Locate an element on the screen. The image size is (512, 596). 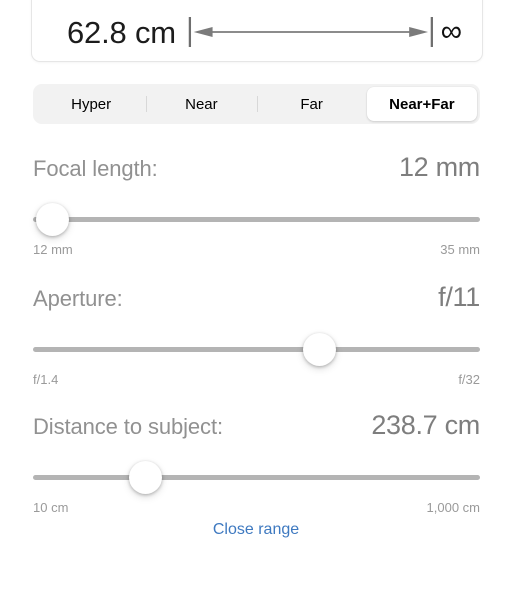
distance-scale: 10 cm 1,000 cm is located at coordinates (256, 507).